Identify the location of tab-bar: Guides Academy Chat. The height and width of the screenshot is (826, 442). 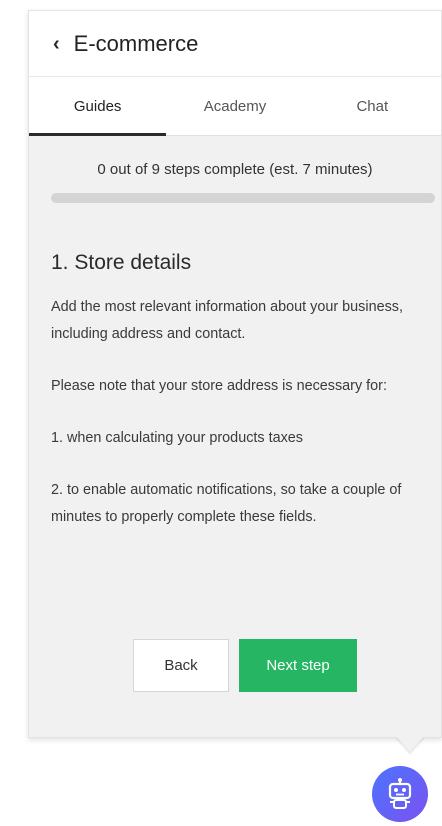
(235, 106).